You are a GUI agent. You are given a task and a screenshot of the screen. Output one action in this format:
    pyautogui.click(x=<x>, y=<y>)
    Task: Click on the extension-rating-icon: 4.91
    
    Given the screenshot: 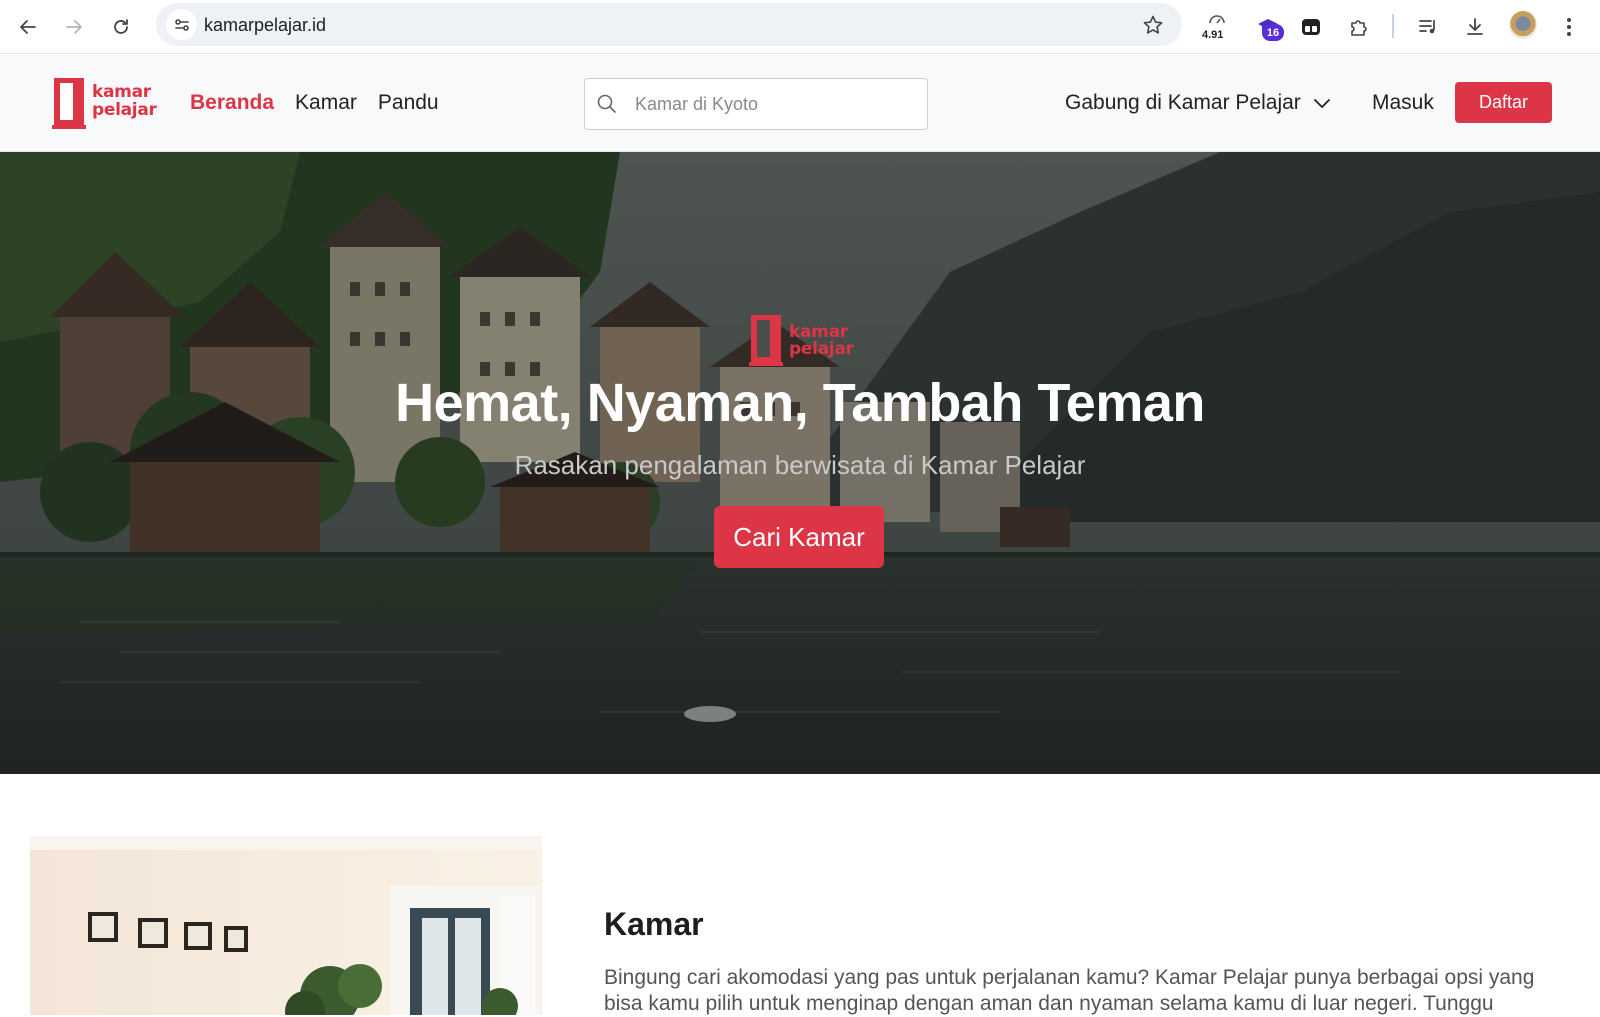 What is the action you would take?
    pyautogui.click(x=1217, y=27)
    